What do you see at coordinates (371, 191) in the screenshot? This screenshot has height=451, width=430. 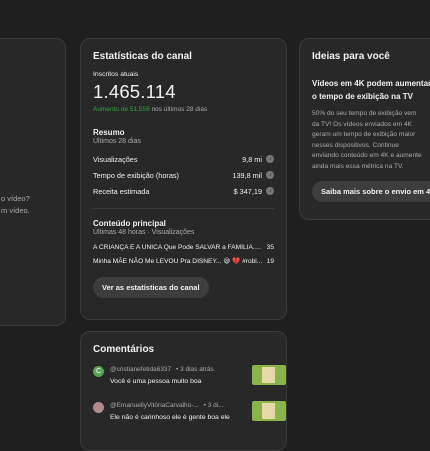 I see `learn-more-4k-button: Saiba mais sobre o envio em 4K` at bounding box center [371, 191].